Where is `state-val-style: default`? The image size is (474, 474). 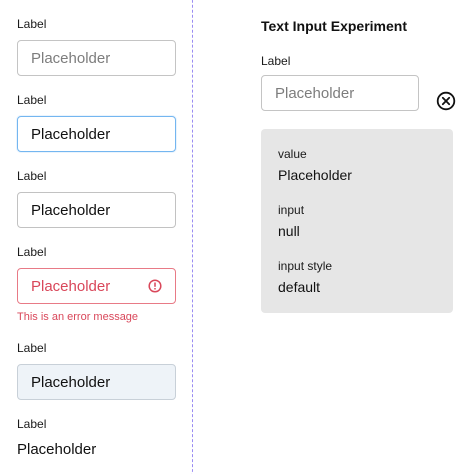 state-val-style: default is located at coordinates (299, 287).